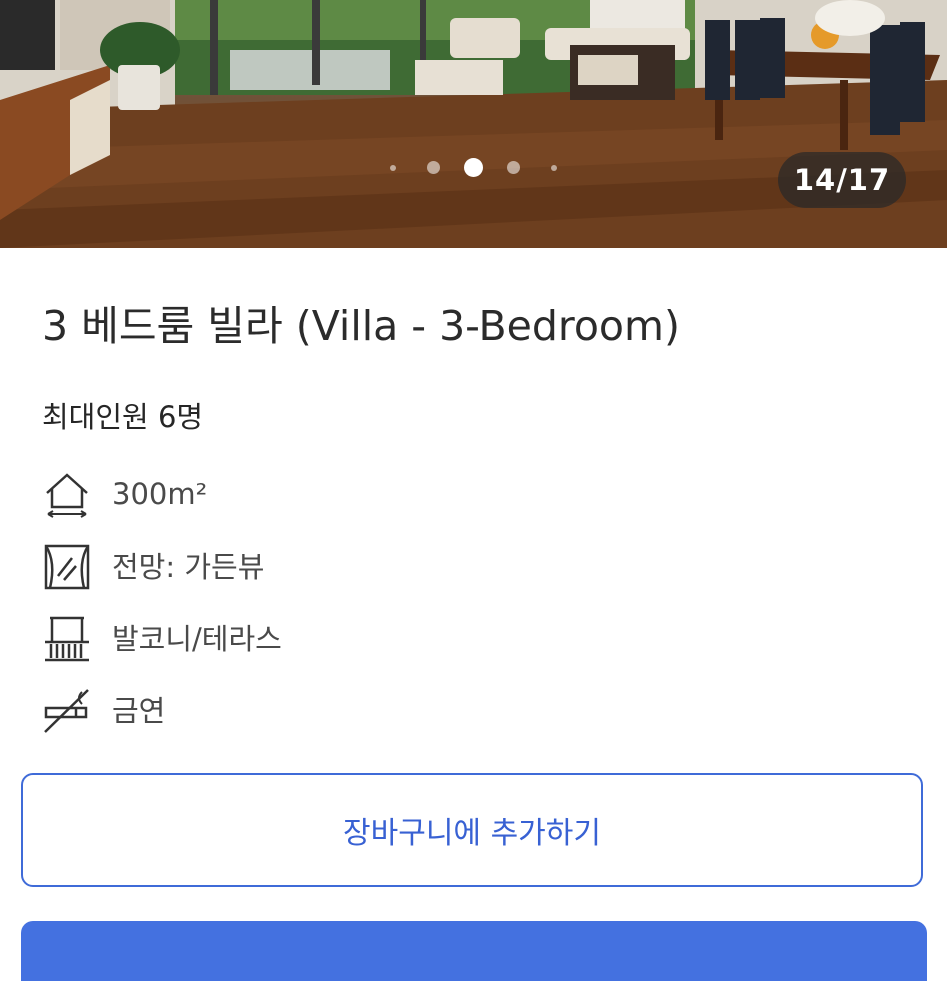  I want to click on amenity-view: 전망: 가든뷰, so click(342, 568).